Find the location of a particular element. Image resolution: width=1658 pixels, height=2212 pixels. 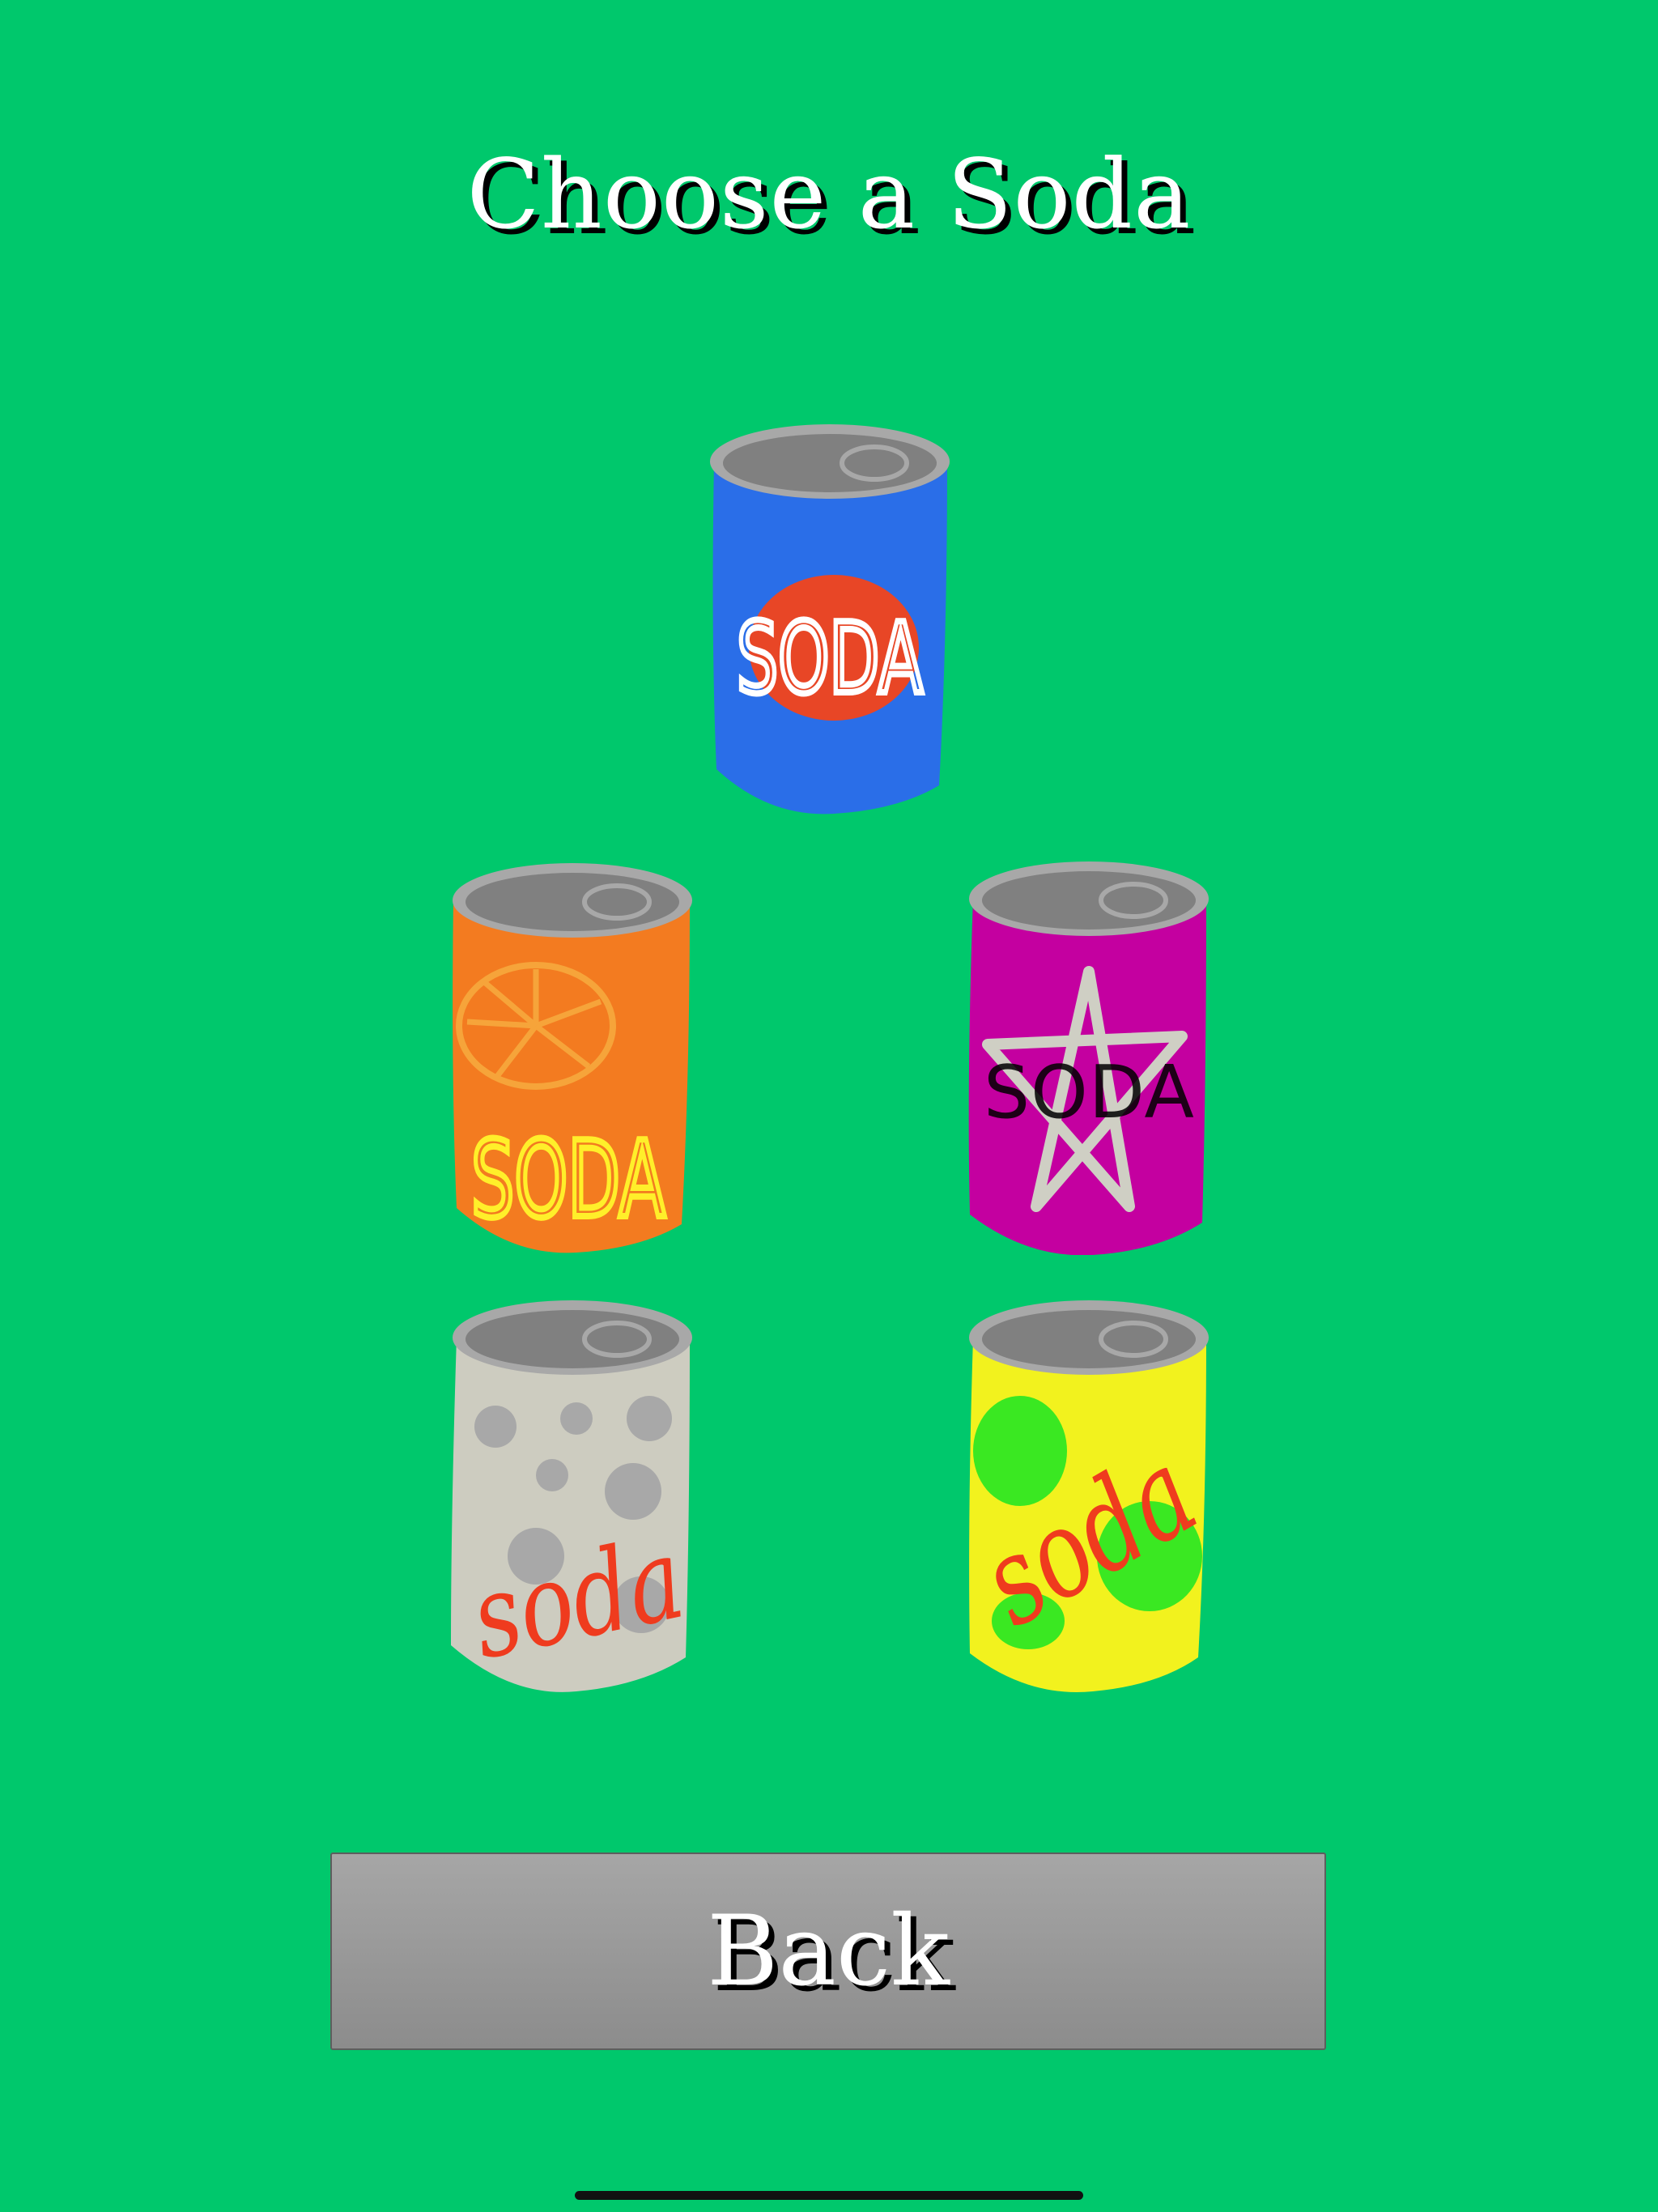

back-button-label: Back is located at coordinates (828, 1951).